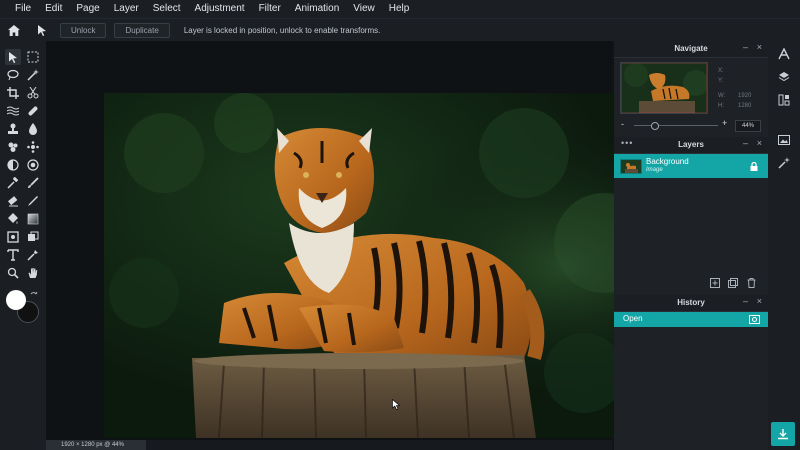  I want to click on frame-tool-icon, so click(13, 237).